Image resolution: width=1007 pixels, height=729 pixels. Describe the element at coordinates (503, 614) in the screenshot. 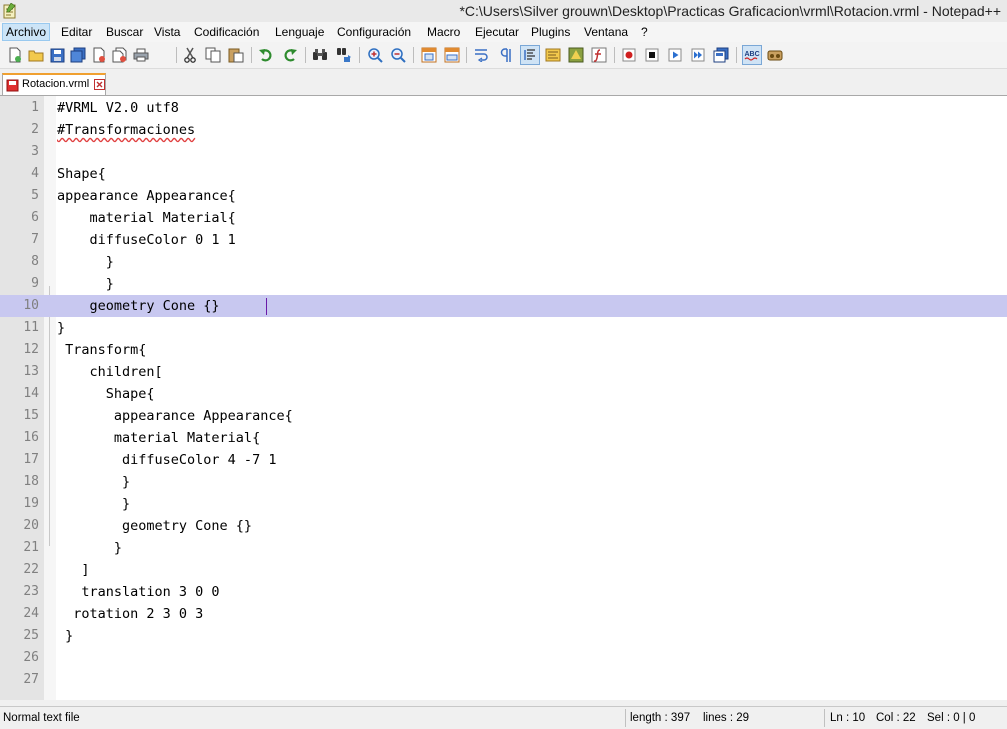

I see `editor-line: 24 rotation 2 3 0 3` at that location.